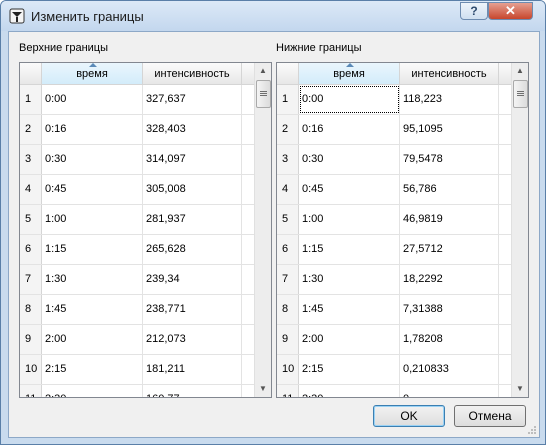  Describe the element at coordinates (192, 369) in the screenshot. I see `intensity-cell: 181,211` at that location.